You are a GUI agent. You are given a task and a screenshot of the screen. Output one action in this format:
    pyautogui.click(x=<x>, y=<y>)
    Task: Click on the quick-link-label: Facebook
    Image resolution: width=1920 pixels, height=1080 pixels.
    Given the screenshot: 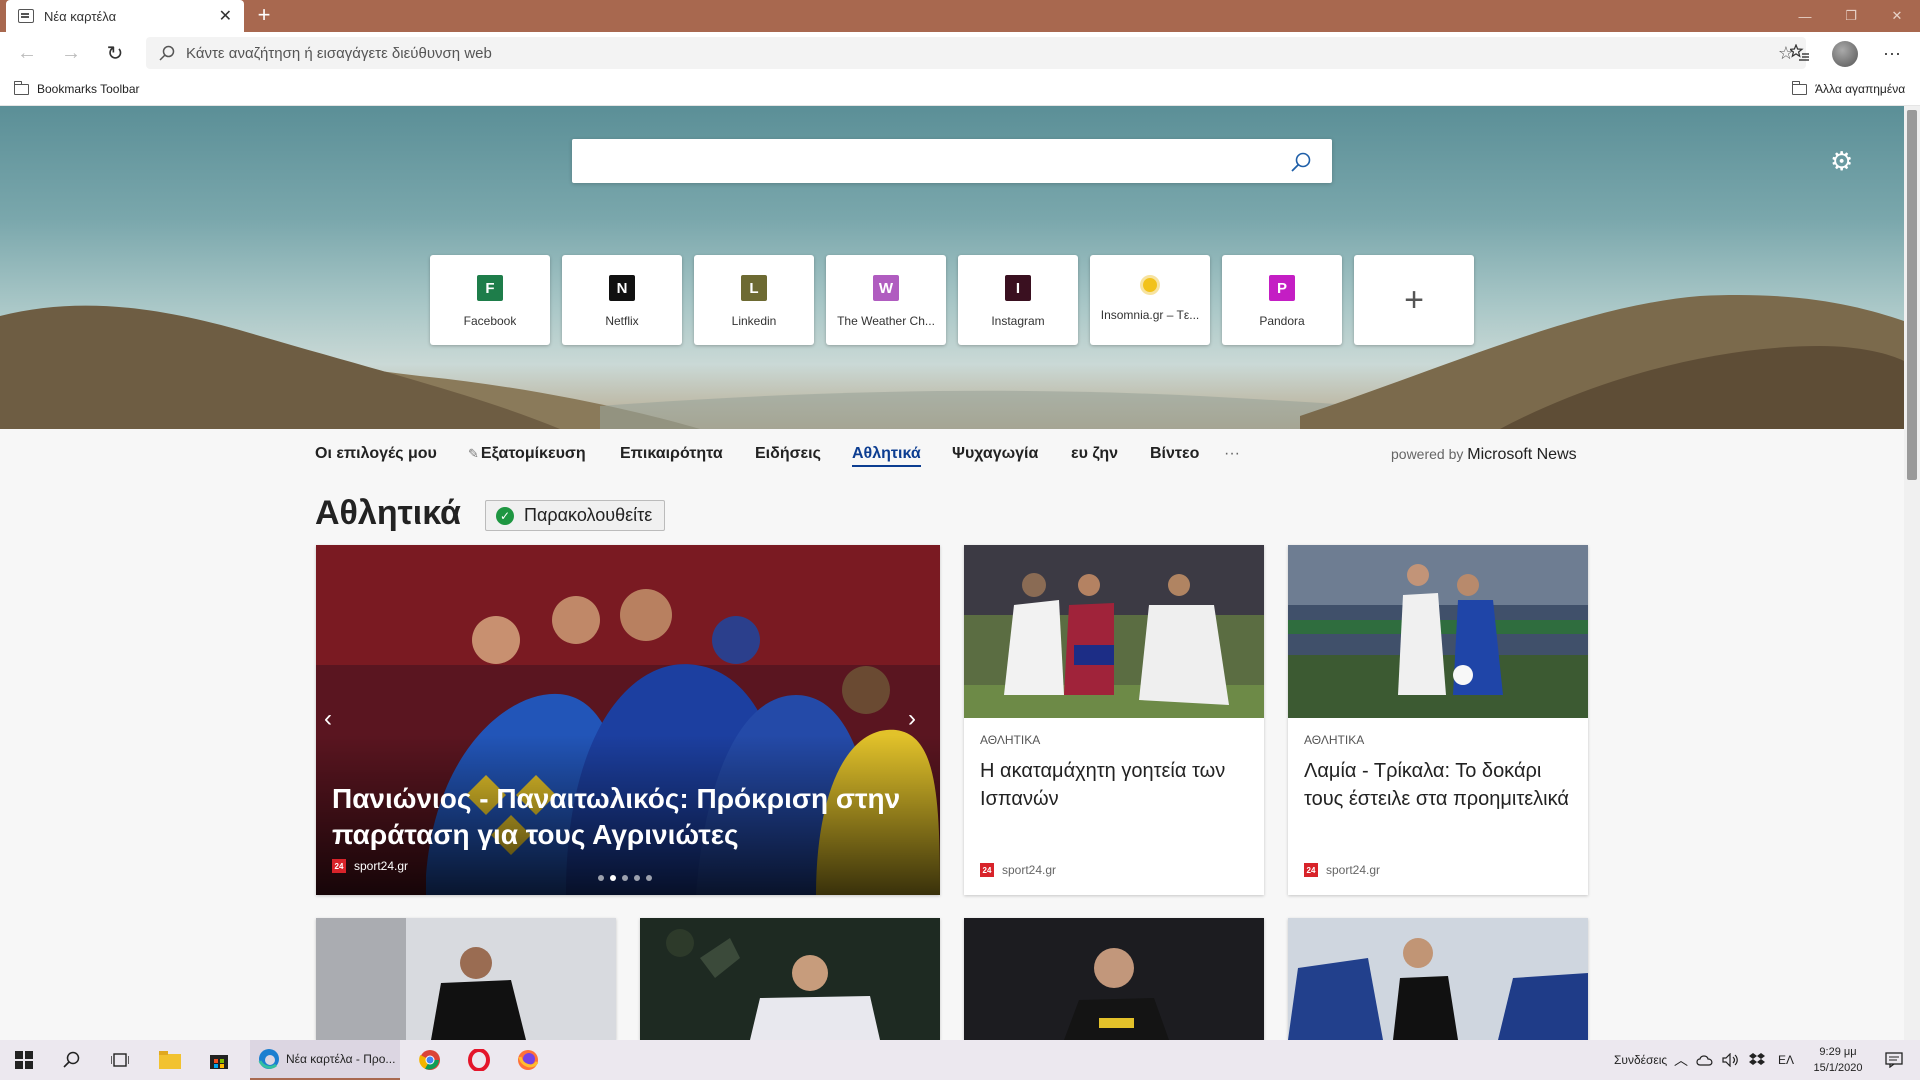 What is the action you would take?
    pyautogui.click(x=490, y=321)
    